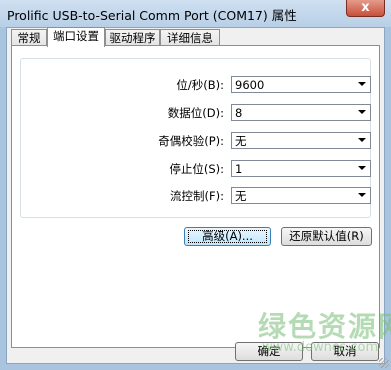  I want to click on watermark-text: 绿色资源网, so click(324, 326).